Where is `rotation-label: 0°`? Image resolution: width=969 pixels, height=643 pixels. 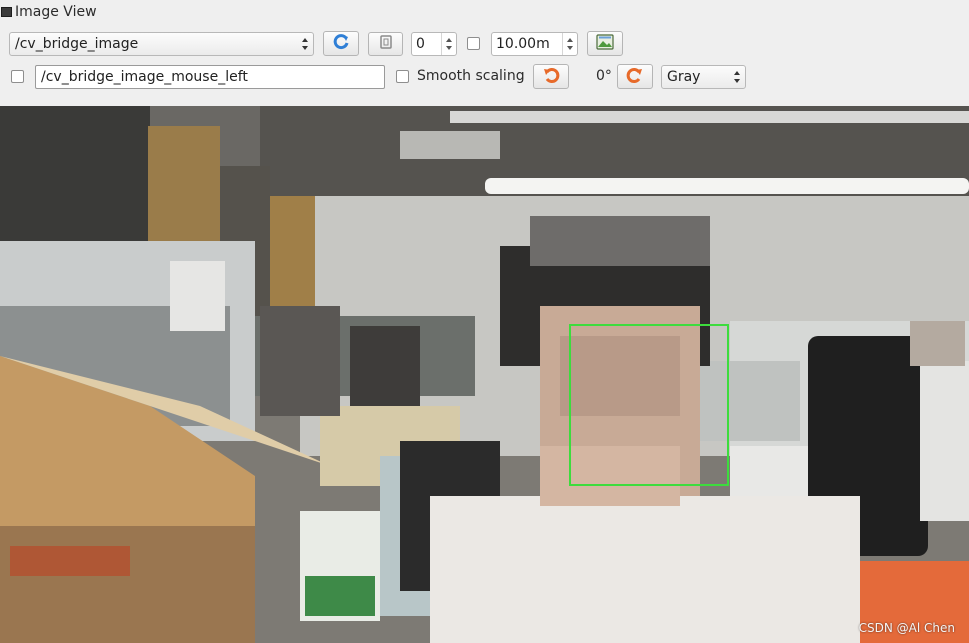
rotation-label: 0° is located at coordinates (604, 76).